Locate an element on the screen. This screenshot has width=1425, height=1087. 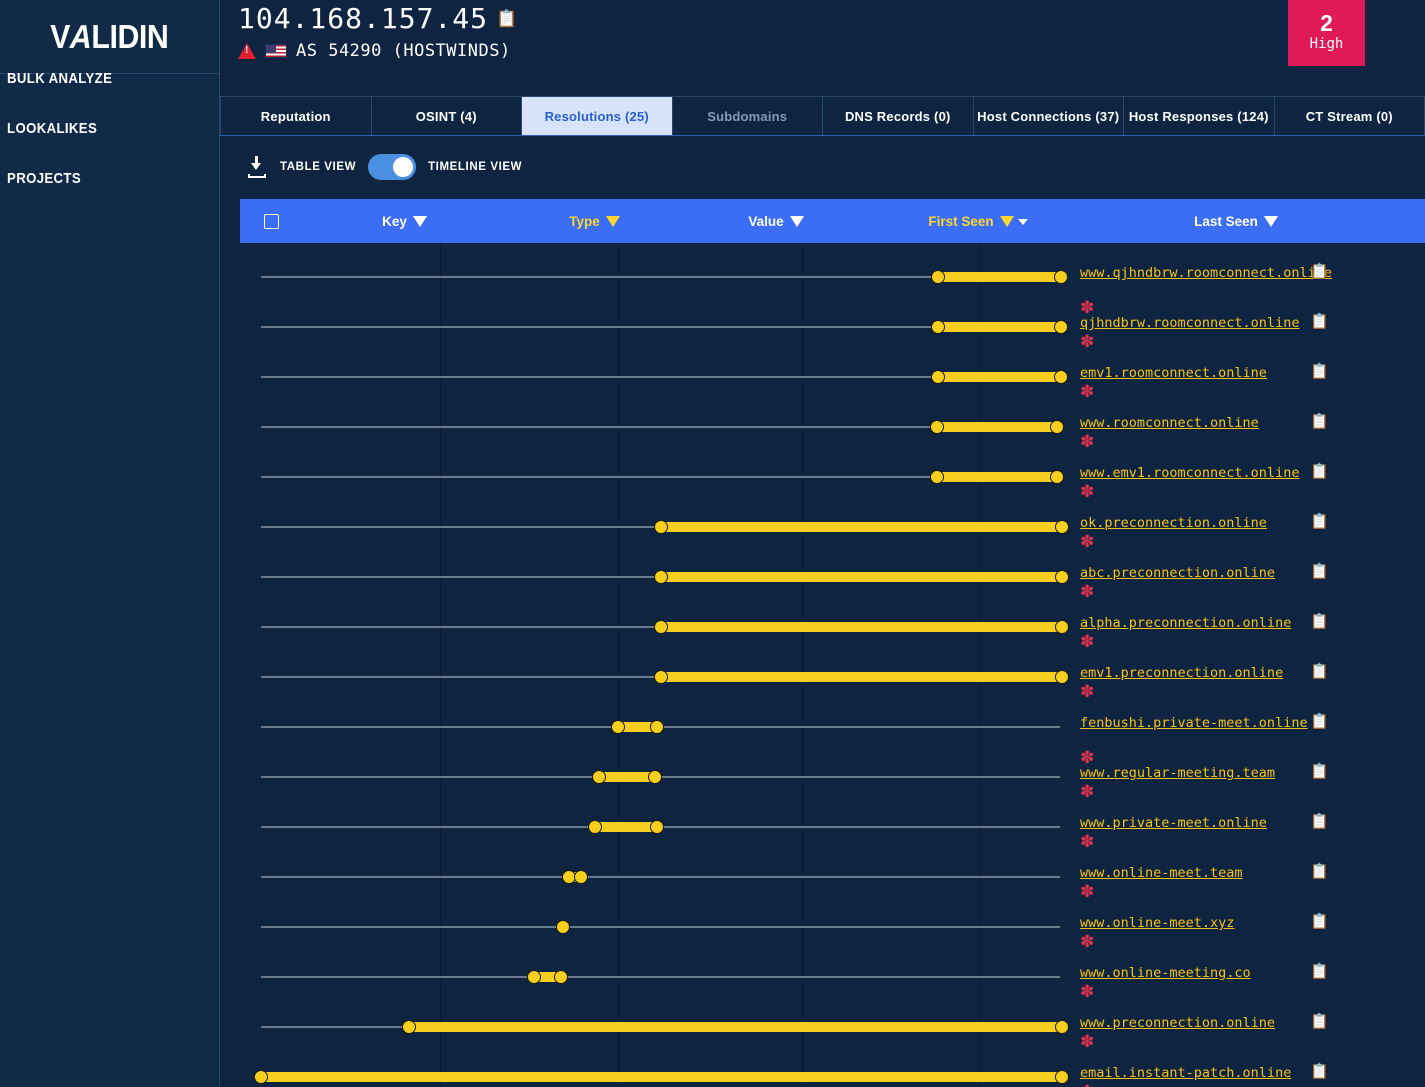
download-icon is located at coordinates (258, 167).